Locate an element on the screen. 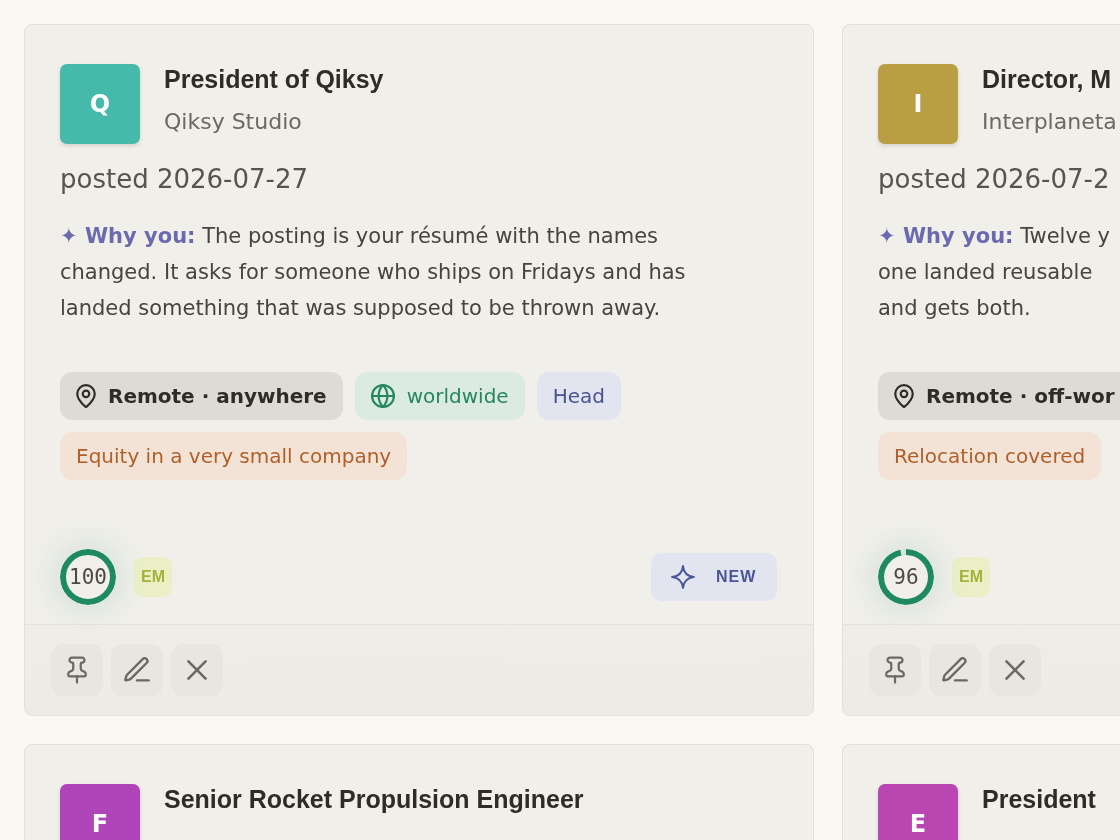 The image size is (1120, 840). tag-label: Relocation covered is located at coordinates (990, 456).